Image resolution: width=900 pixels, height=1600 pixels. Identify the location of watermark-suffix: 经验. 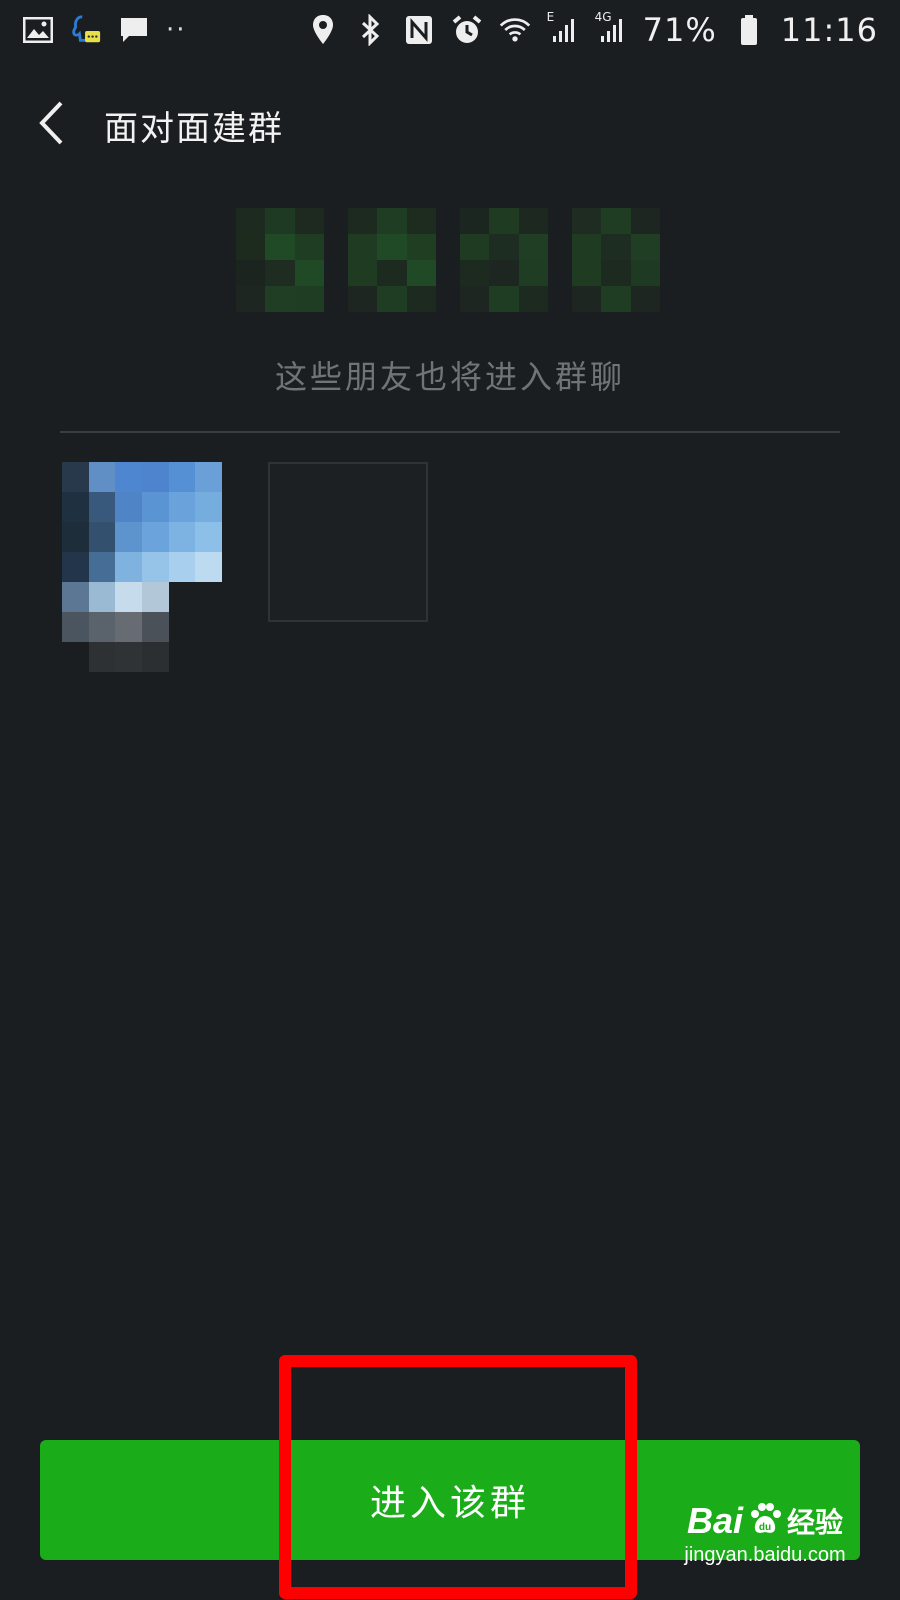
(815, 1522).